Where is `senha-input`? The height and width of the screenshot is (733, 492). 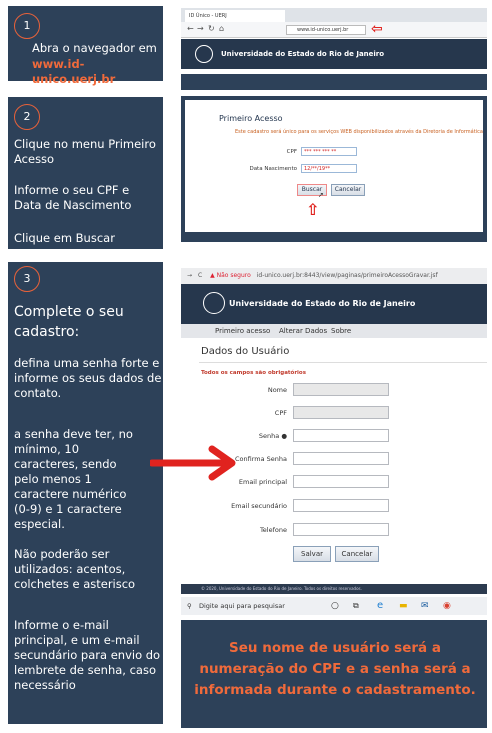 senha-input is located at coordinates (341, 435).